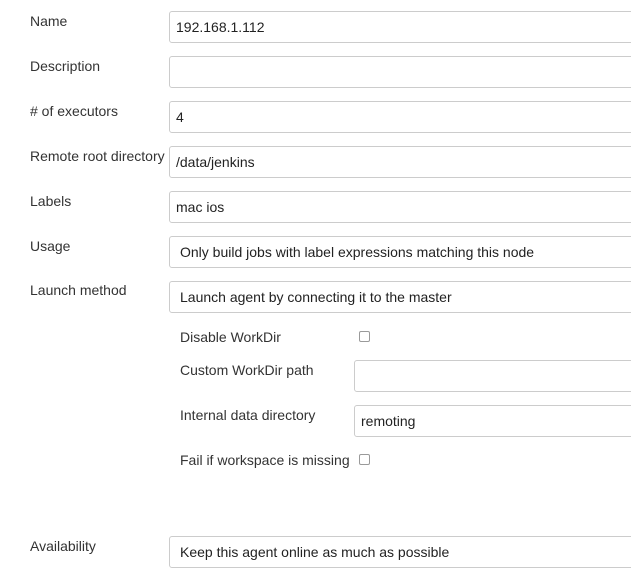 The height and width of the screenshot is (577, 631). What do you see at coordinates (492, 376) in the screenshot?
I see `custom-workdir-input` at bounding box center [492, 376].